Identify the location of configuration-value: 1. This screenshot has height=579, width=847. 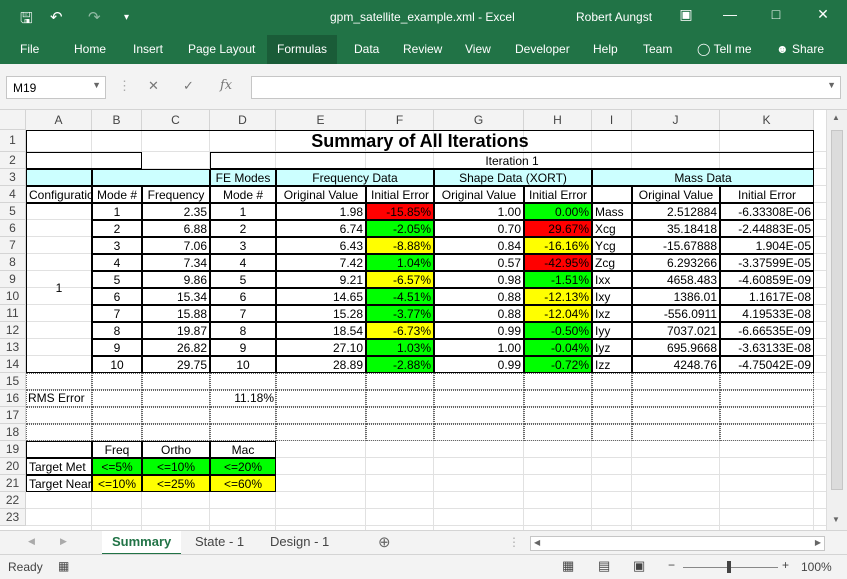
(59, 288).